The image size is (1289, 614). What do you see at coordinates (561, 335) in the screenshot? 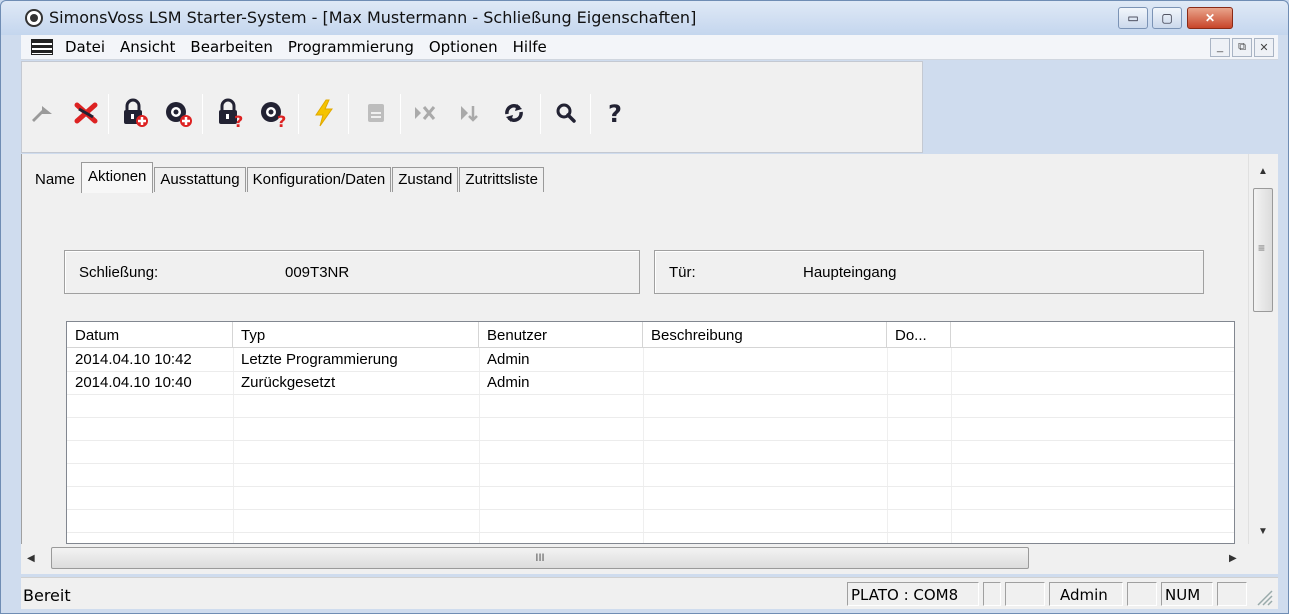
I see `column-benutzer: Benutzer` at bounding box center [561, 335].